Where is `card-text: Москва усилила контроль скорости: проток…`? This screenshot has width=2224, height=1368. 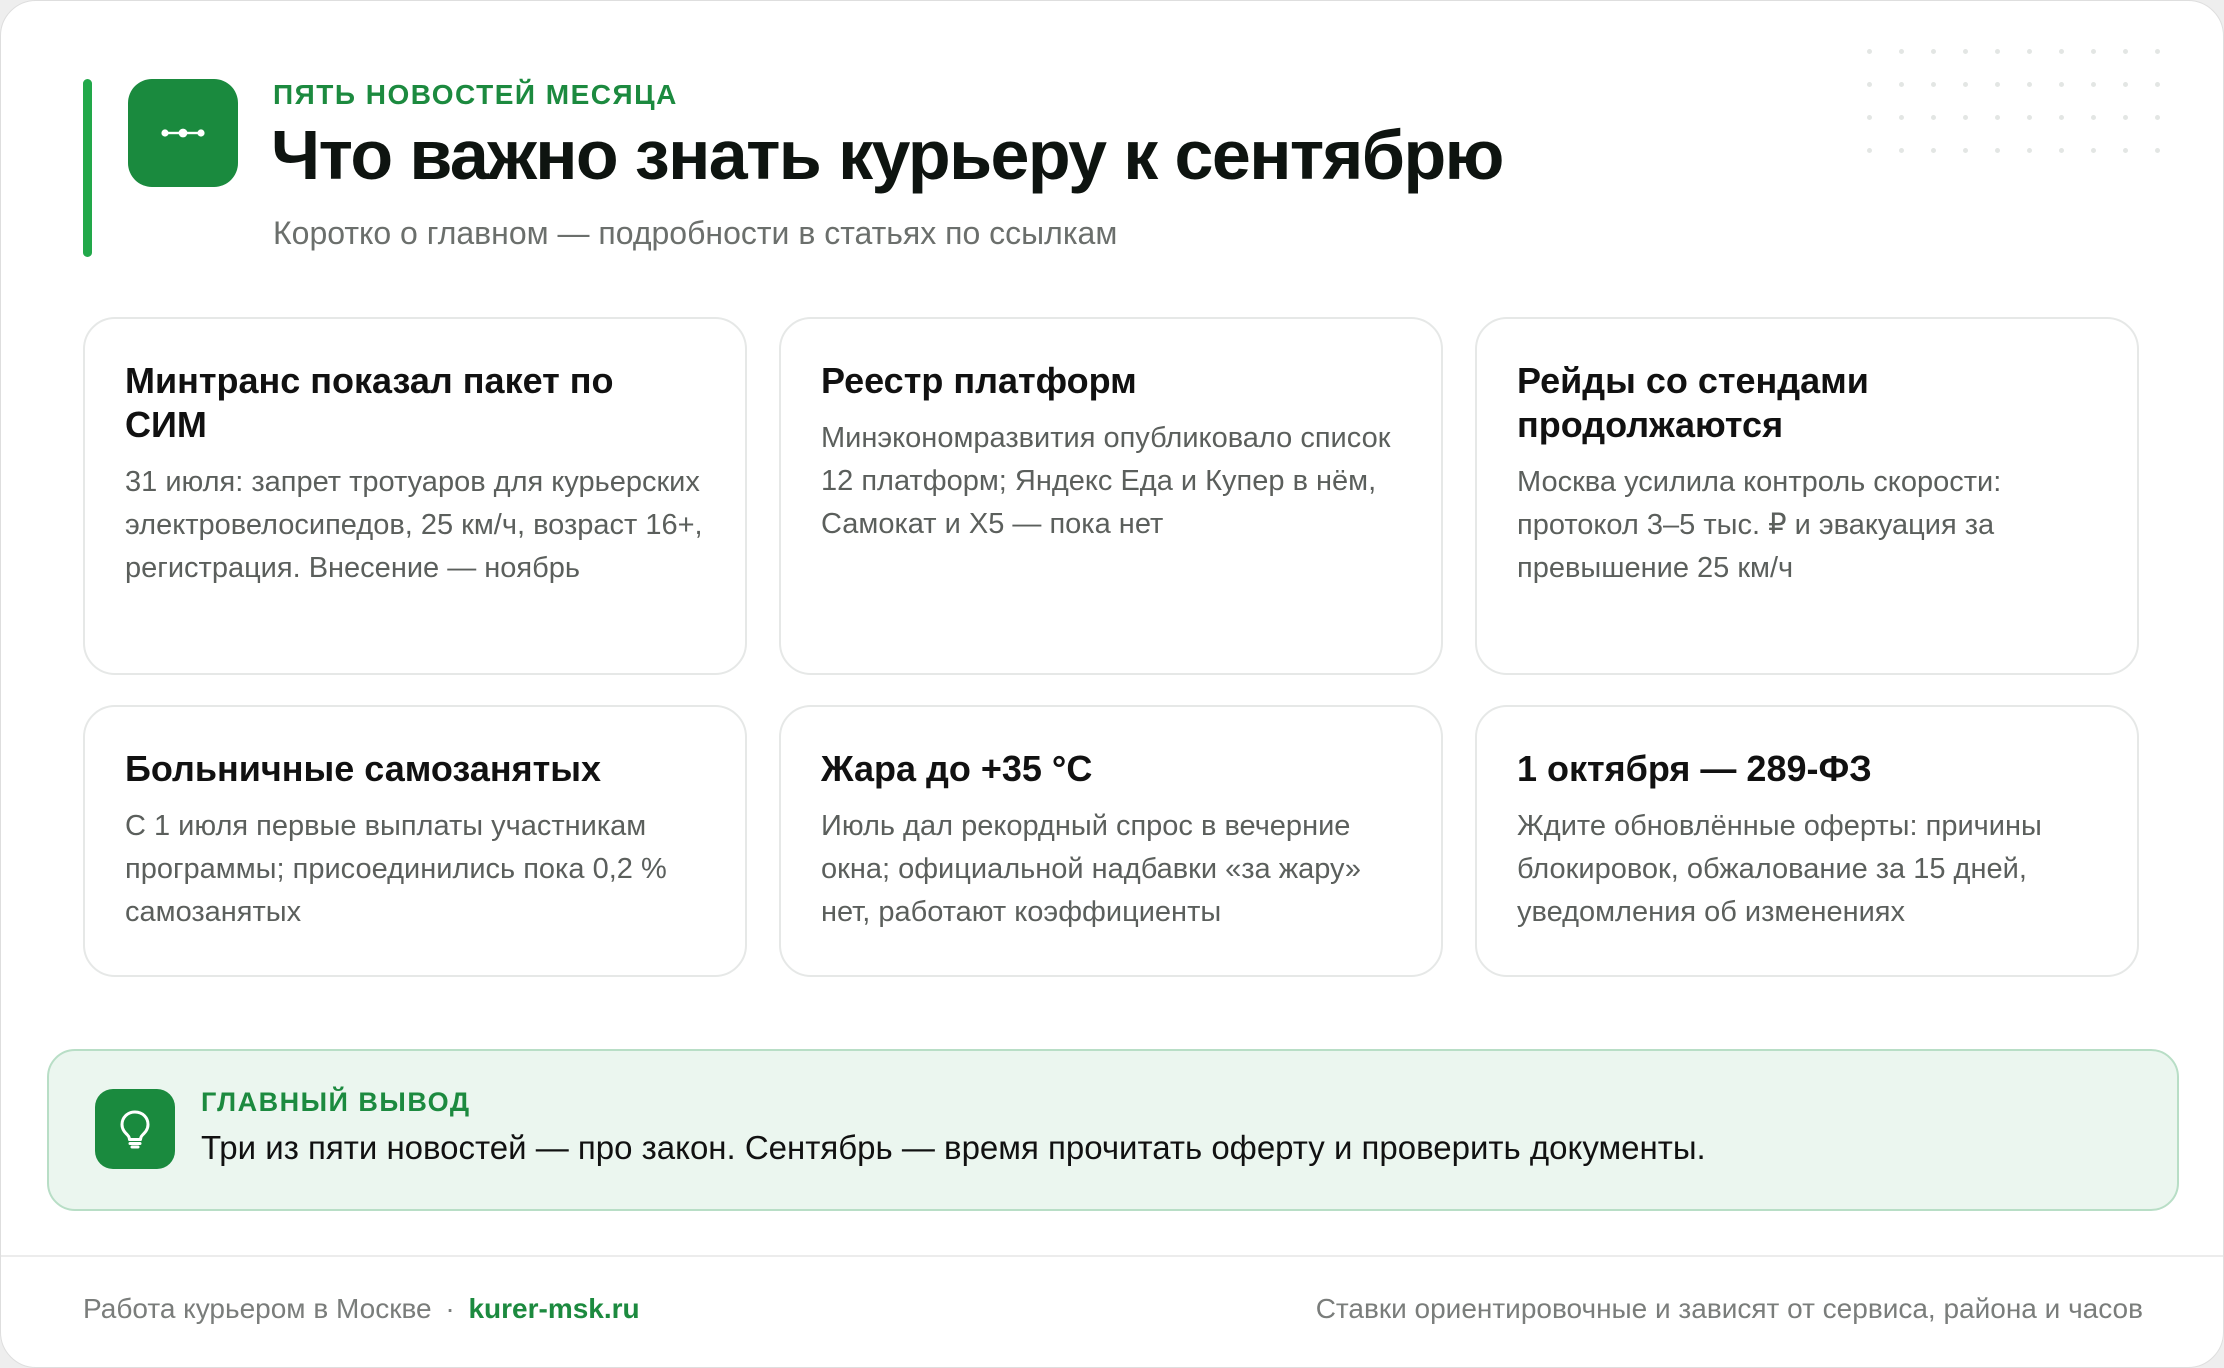 card-text: Москва усилила контроль скорости: проток… is located at coordinates (1759, 525).